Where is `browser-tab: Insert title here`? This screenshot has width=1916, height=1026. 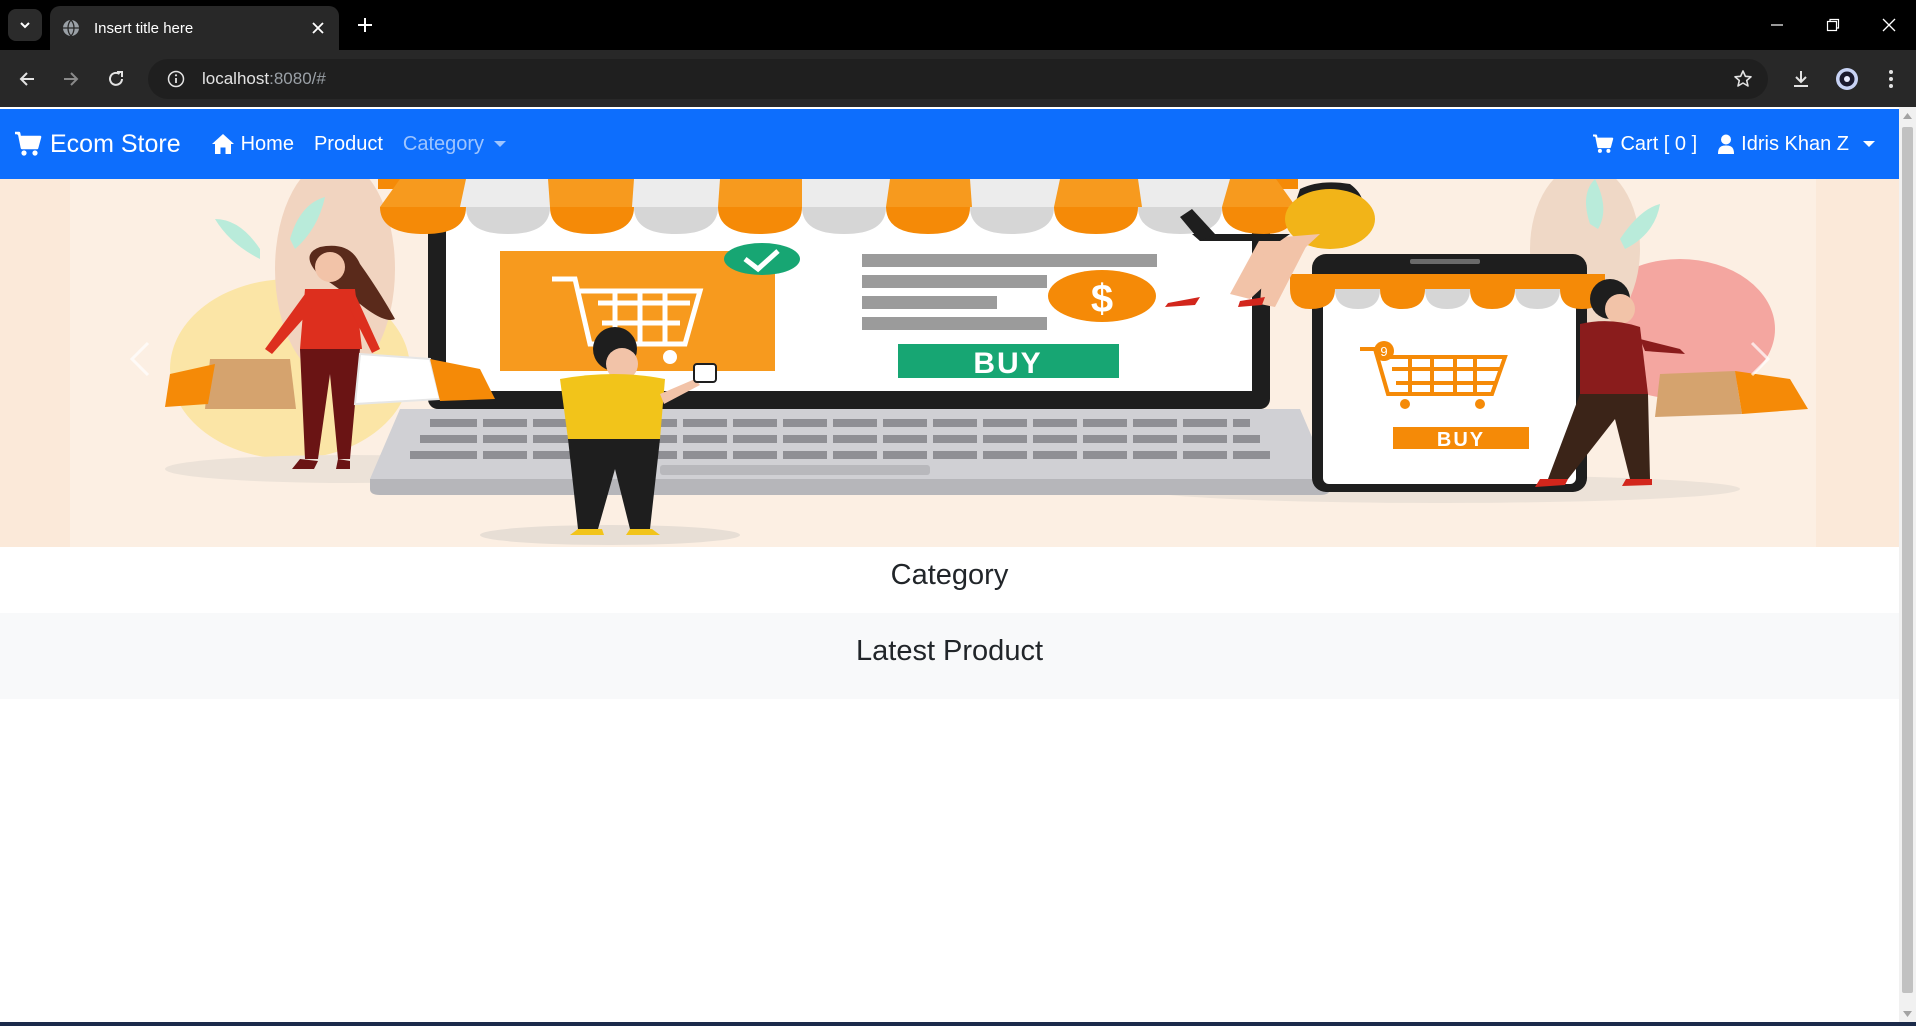
browser-tab: Insert title here is located at coordinates (194, 28).